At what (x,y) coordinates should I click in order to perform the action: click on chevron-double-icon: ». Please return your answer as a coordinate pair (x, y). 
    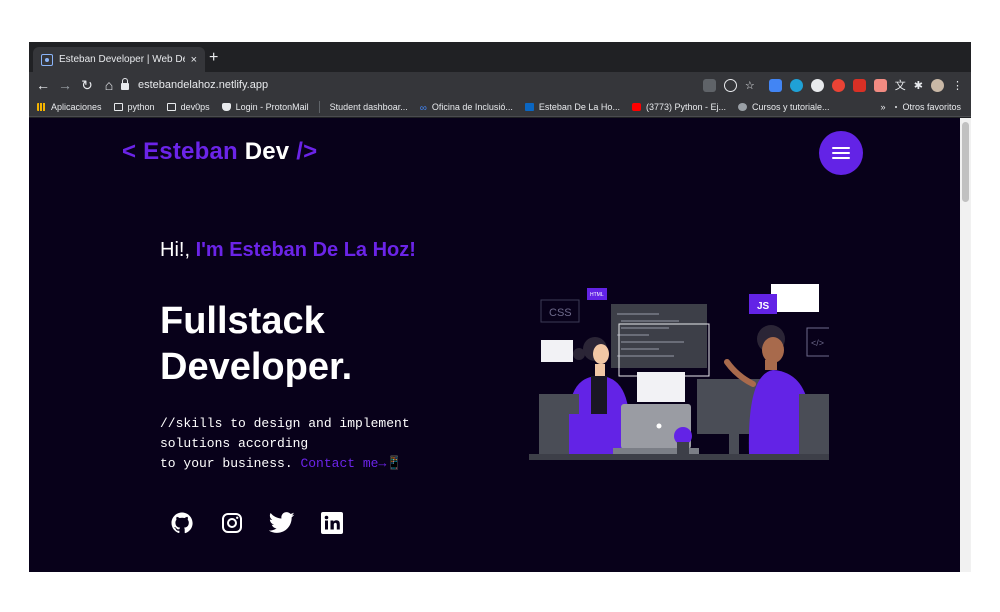
    Looking at the image, I should click on (882, 107).